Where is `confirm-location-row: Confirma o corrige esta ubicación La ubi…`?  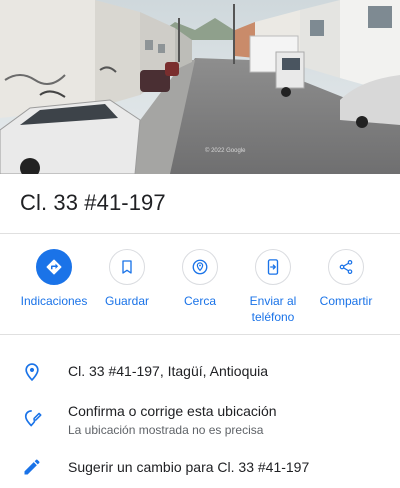 confirm-location-row: Confirma o corrige esta ubicación La ubi… is located at coordinates (200, 420).